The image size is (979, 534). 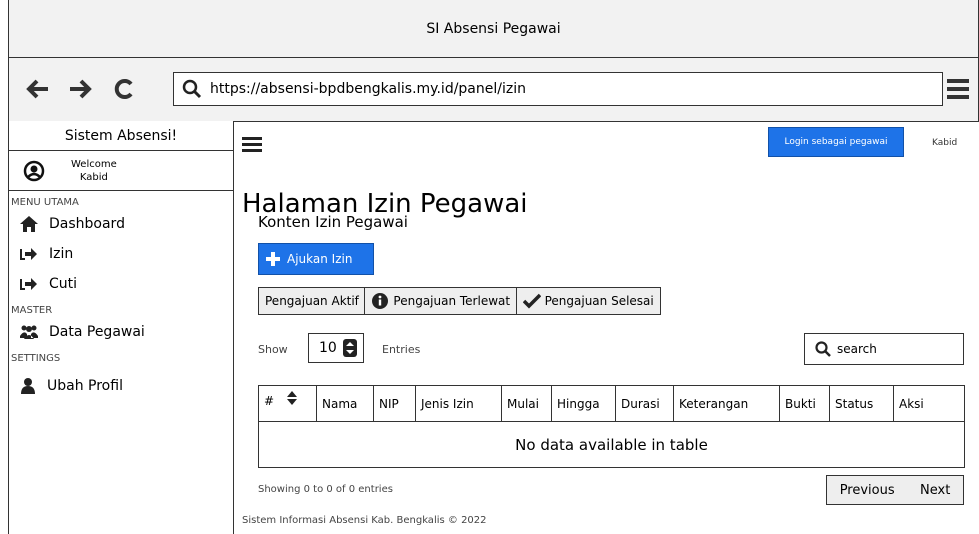 What do you see at coordinates (61, 254) in the screenshot?
I see `sidebar-item-label: Izin` at bounding box center [61, 254].